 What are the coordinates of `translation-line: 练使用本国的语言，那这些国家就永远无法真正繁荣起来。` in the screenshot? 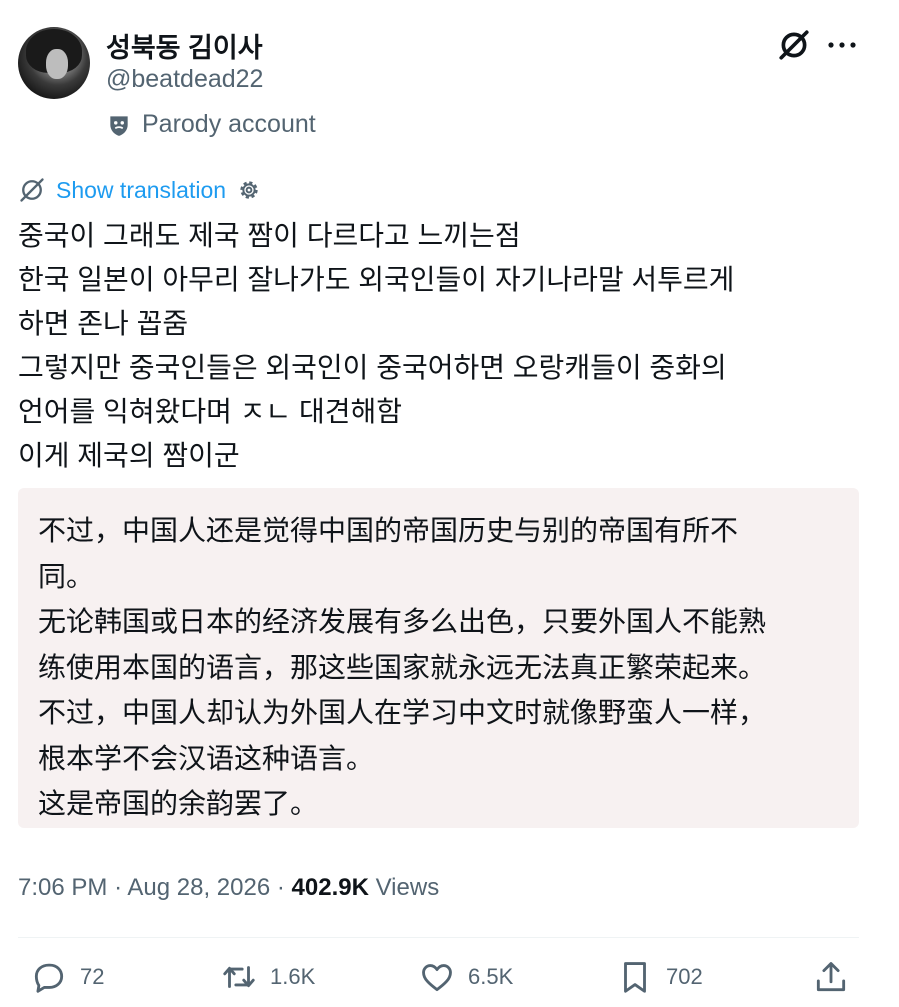 It's located at (402, 667).